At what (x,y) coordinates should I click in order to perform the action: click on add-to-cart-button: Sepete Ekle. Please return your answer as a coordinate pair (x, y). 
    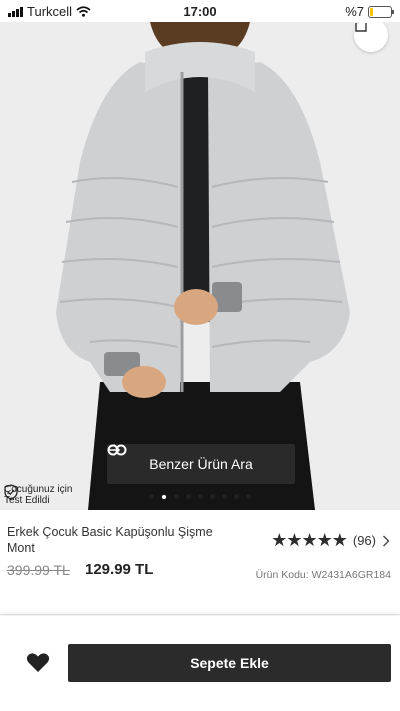
    Looking at the image, I should click on (229, 663).